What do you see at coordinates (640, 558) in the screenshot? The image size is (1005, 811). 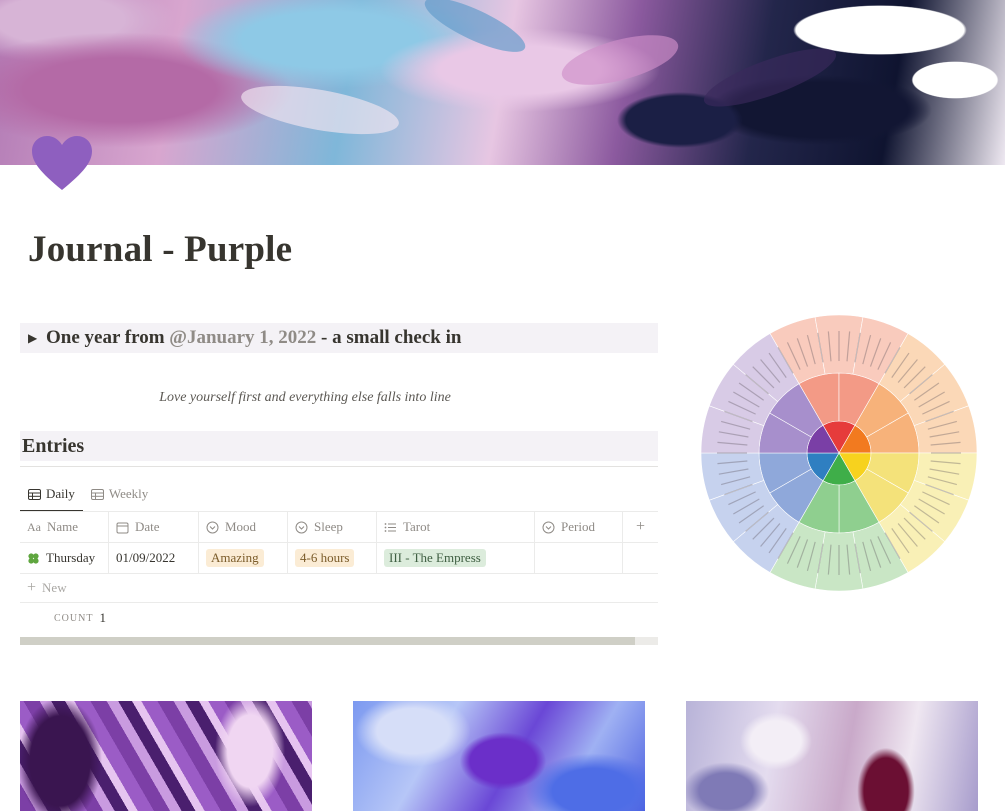 I see `empty-cell` at bounding box center [640, 558].